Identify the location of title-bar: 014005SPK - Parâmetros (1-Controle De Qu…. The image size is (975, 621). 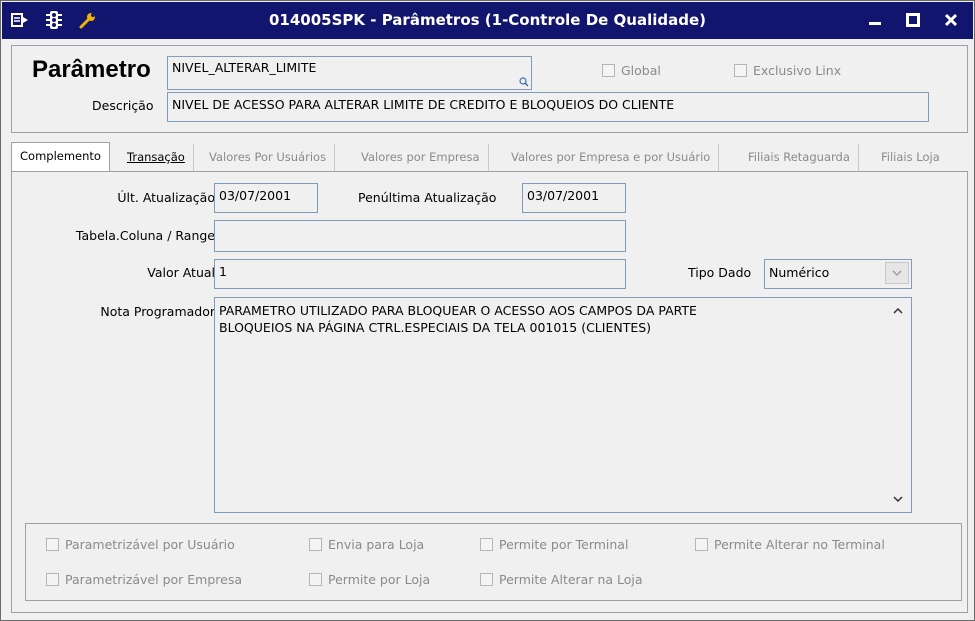
(487, 20).